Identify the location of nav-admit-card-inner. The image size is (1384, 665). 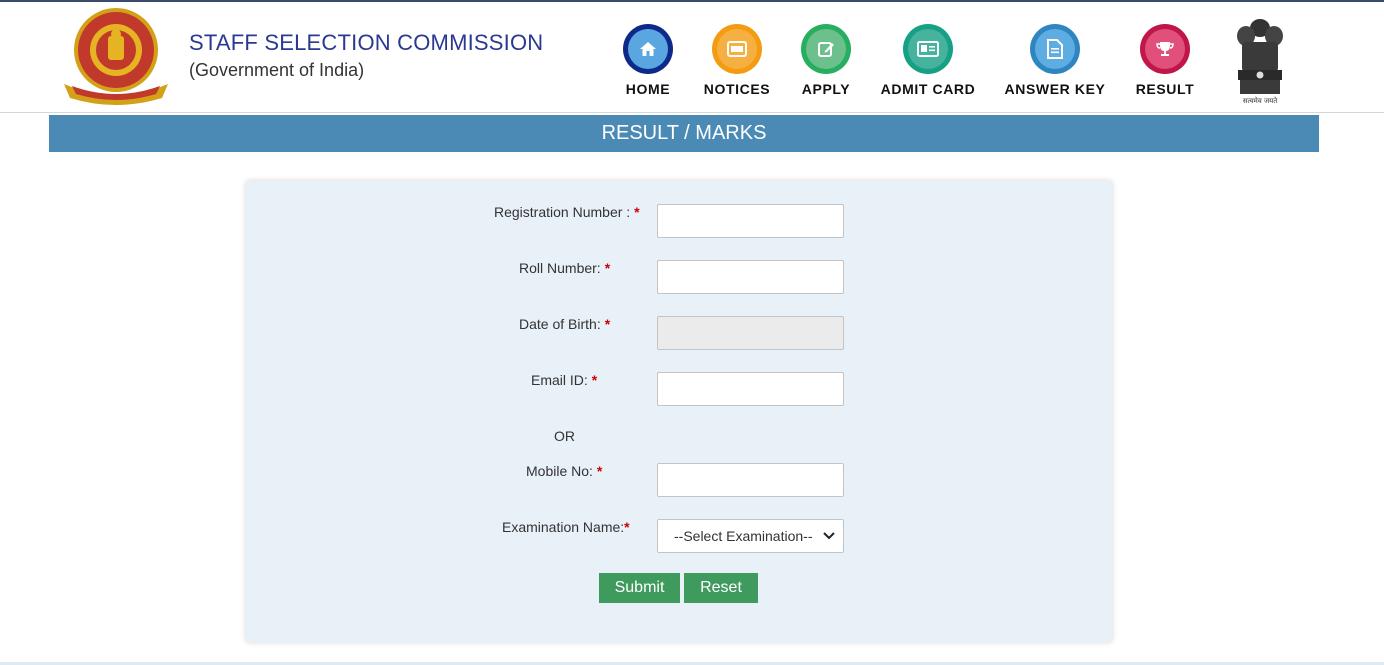
(928, 49).